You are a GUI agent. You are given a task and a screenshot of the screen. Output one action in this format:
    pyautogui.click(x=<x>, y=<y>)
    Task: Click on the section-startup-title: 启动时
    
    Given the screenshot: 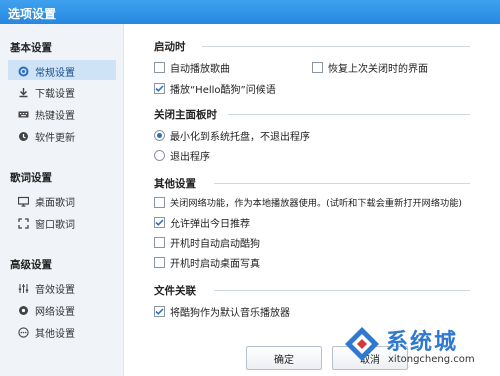 What is the action you would take?
    pyautogui.click(x=170, y=47)
    